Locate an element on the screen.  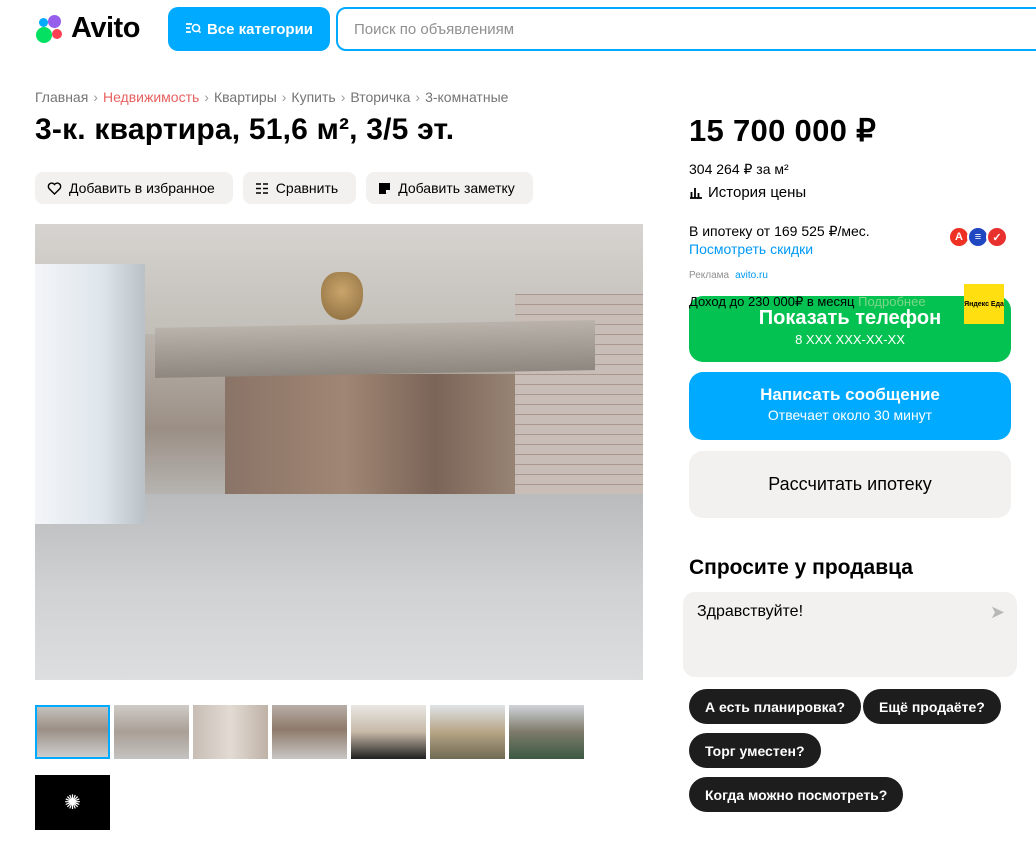
search-placeholder: Поиск по объявлениям is located at coordinates (434, 29).